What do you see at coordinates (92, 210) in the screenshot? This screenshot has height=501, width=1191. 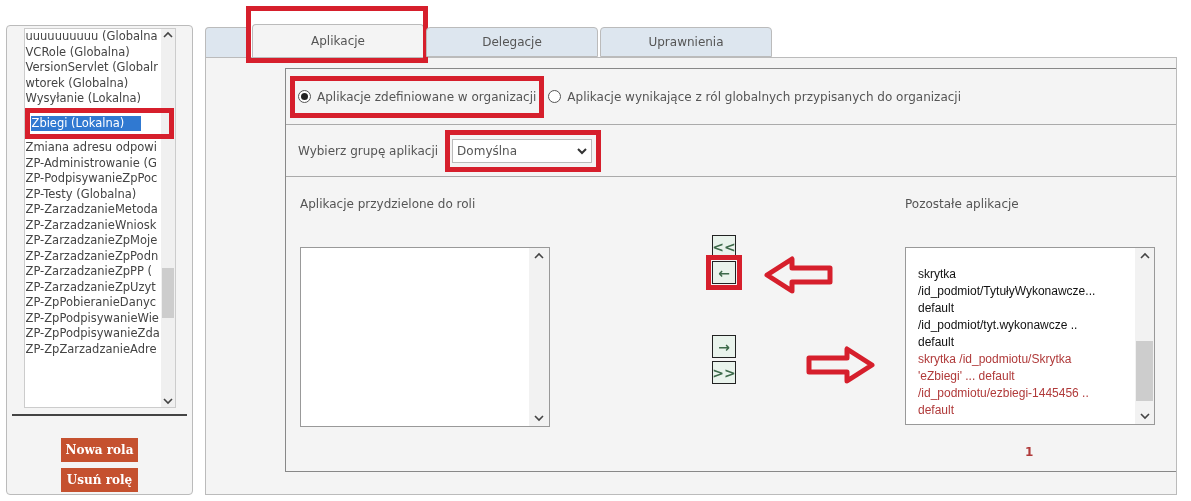 I see `role-item: ZP-ZarzadzanieMetoda` at bounding box center [92, 210].